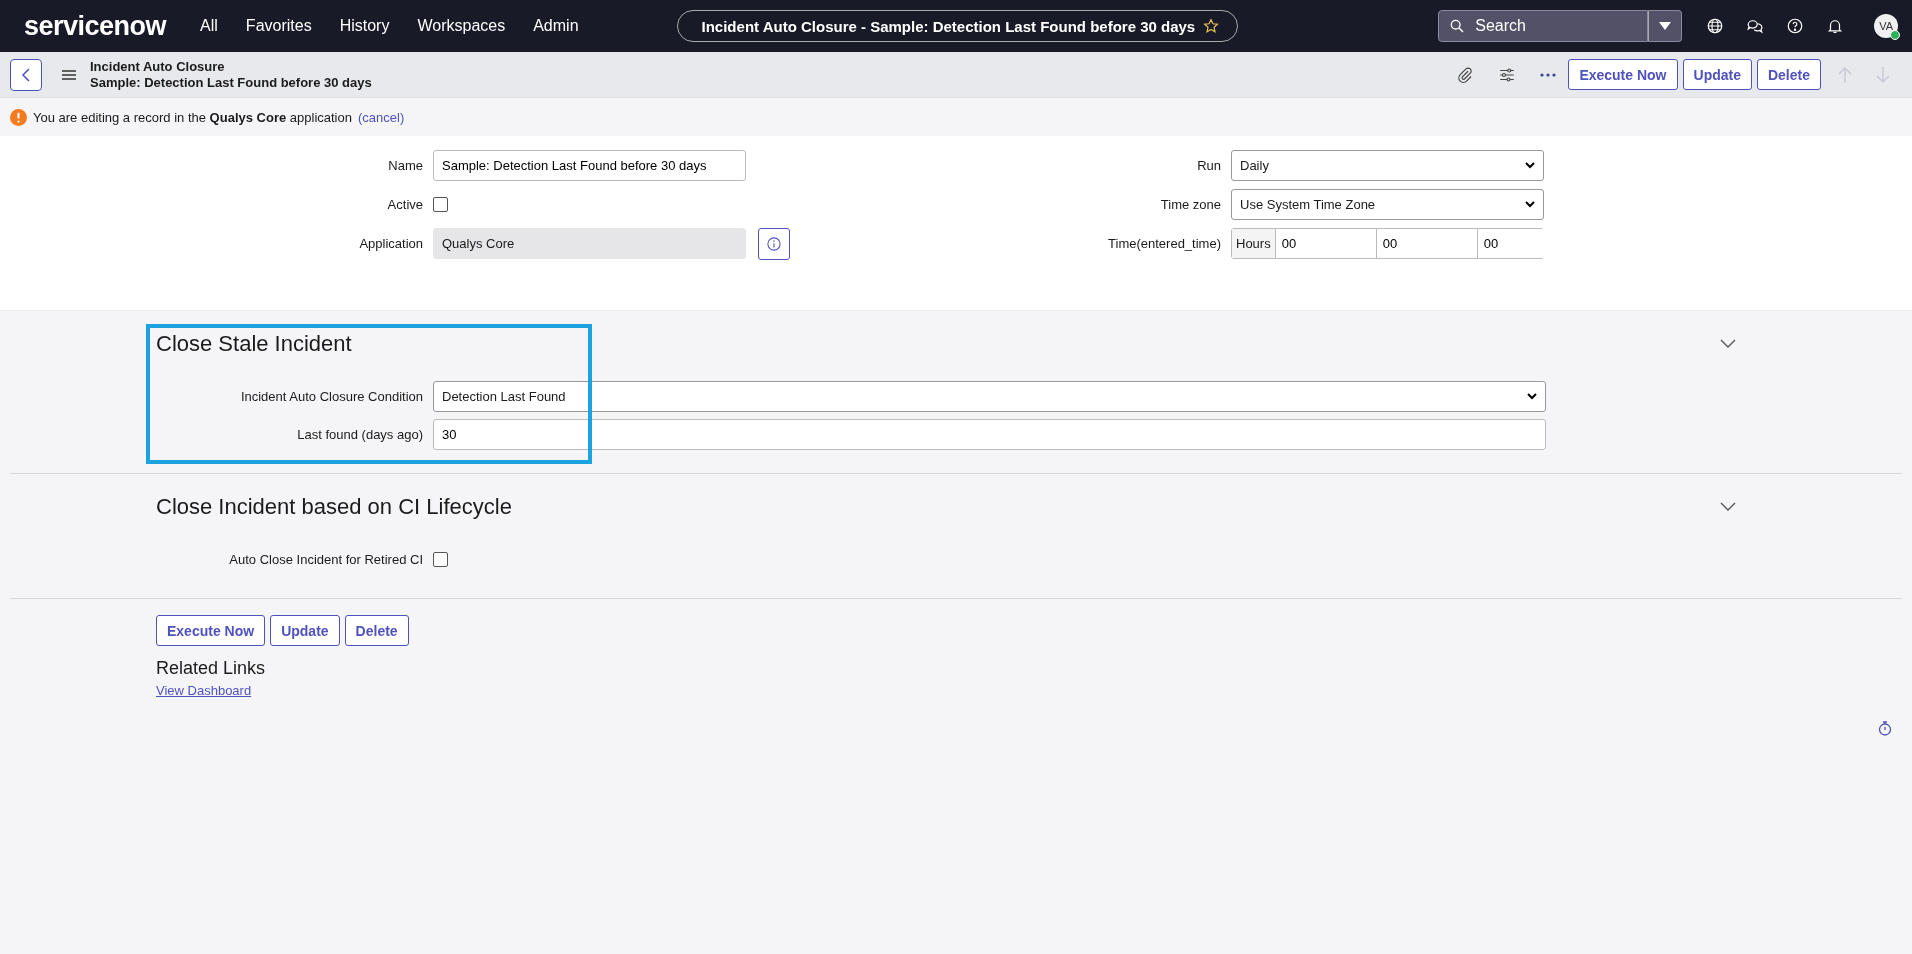 The image size is (1912, 954). Describe the element at coordinates (1507, 74) in the screenshot. I see `settings-sliders-icon` at that location.